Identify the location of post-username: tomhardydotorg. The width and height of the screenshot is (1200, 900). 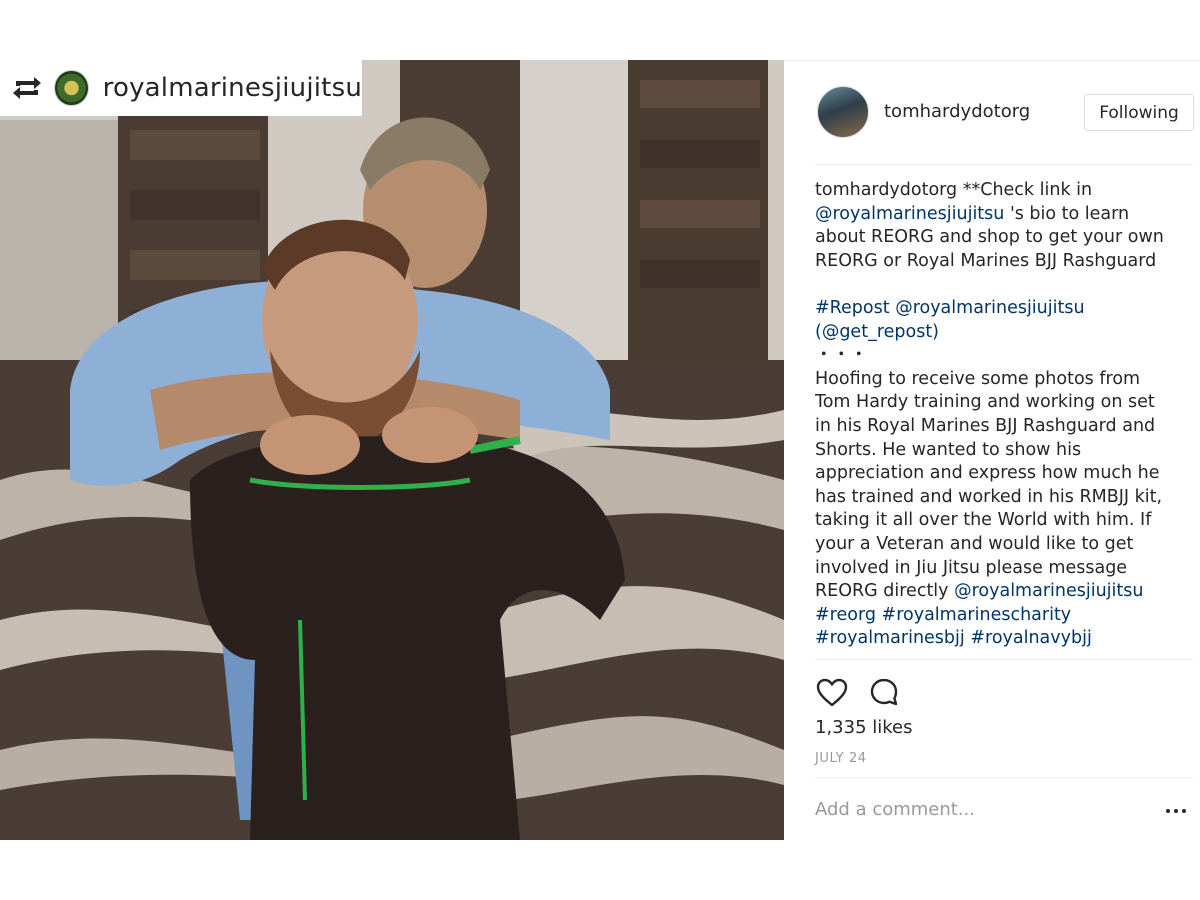
(957, 111).